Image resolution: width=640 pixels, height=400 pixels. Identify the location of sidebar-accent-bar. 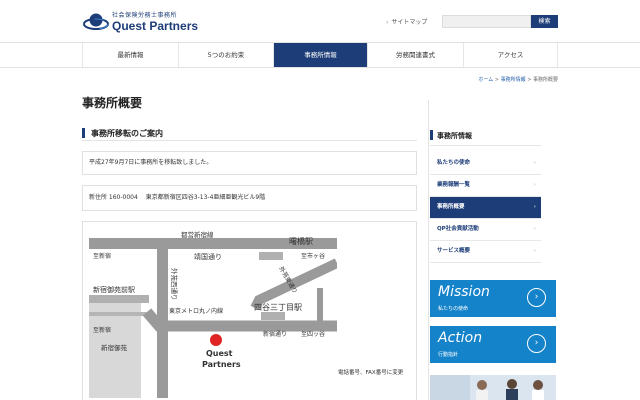
(431, 135).